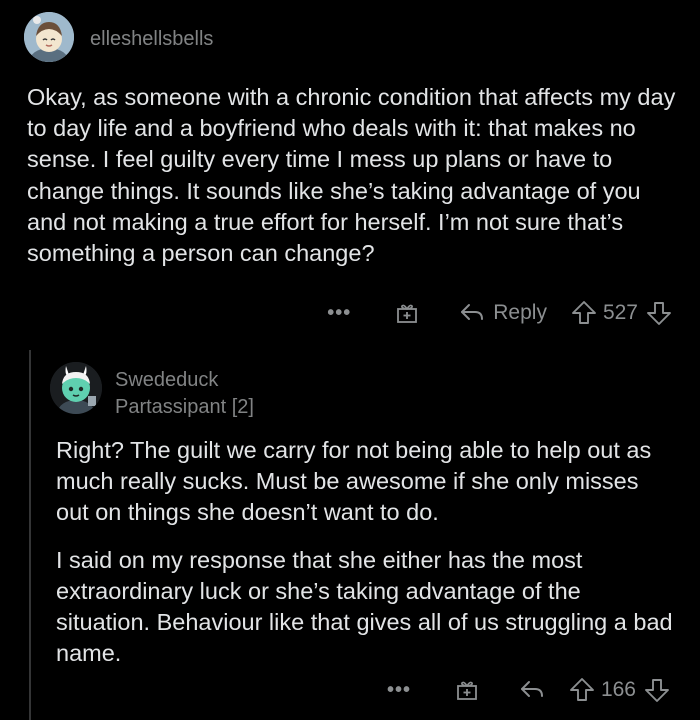  I want to click on reply-button, so click(532, 690).